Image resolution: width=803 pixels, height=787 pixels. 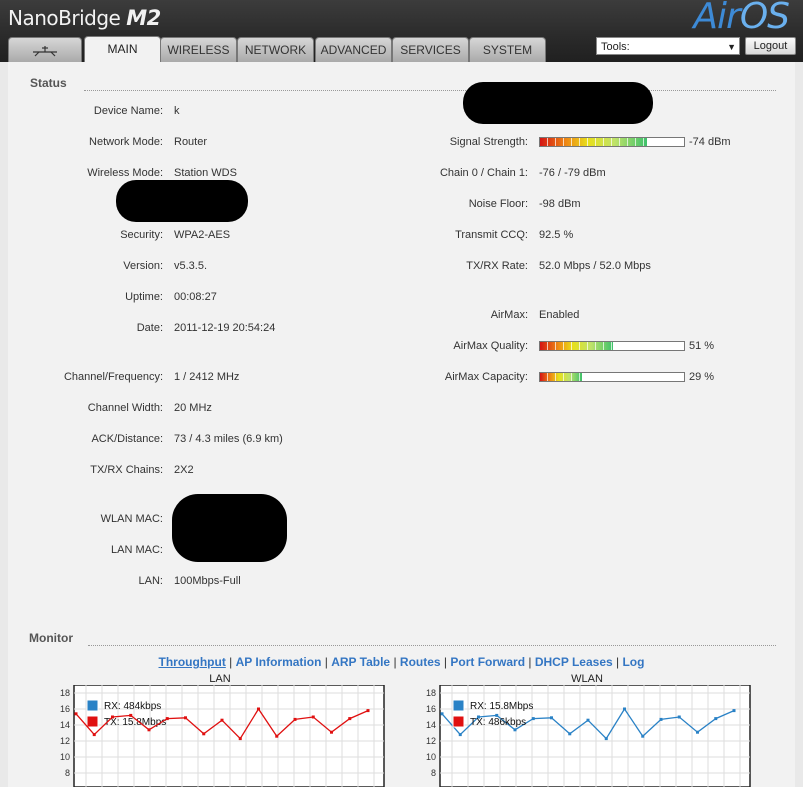 What do you see at coordinates (132, 706) in the screenshot?
I see `legend-label: RX: 484kbps` at bounding box center [132, 706].